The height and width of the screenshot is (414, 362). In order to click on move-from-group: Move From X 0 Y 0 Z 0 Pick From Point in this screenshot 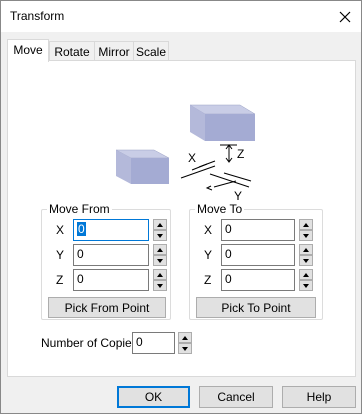, I will do `click(106, 261)`.